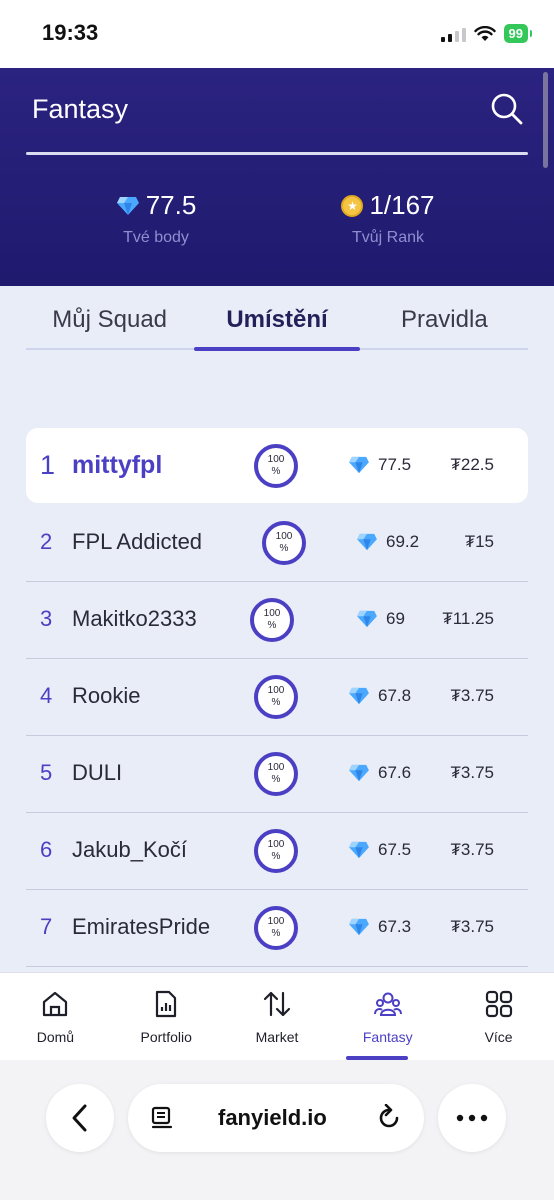  I want to click on row-points: 69.2, so click(403, 541).